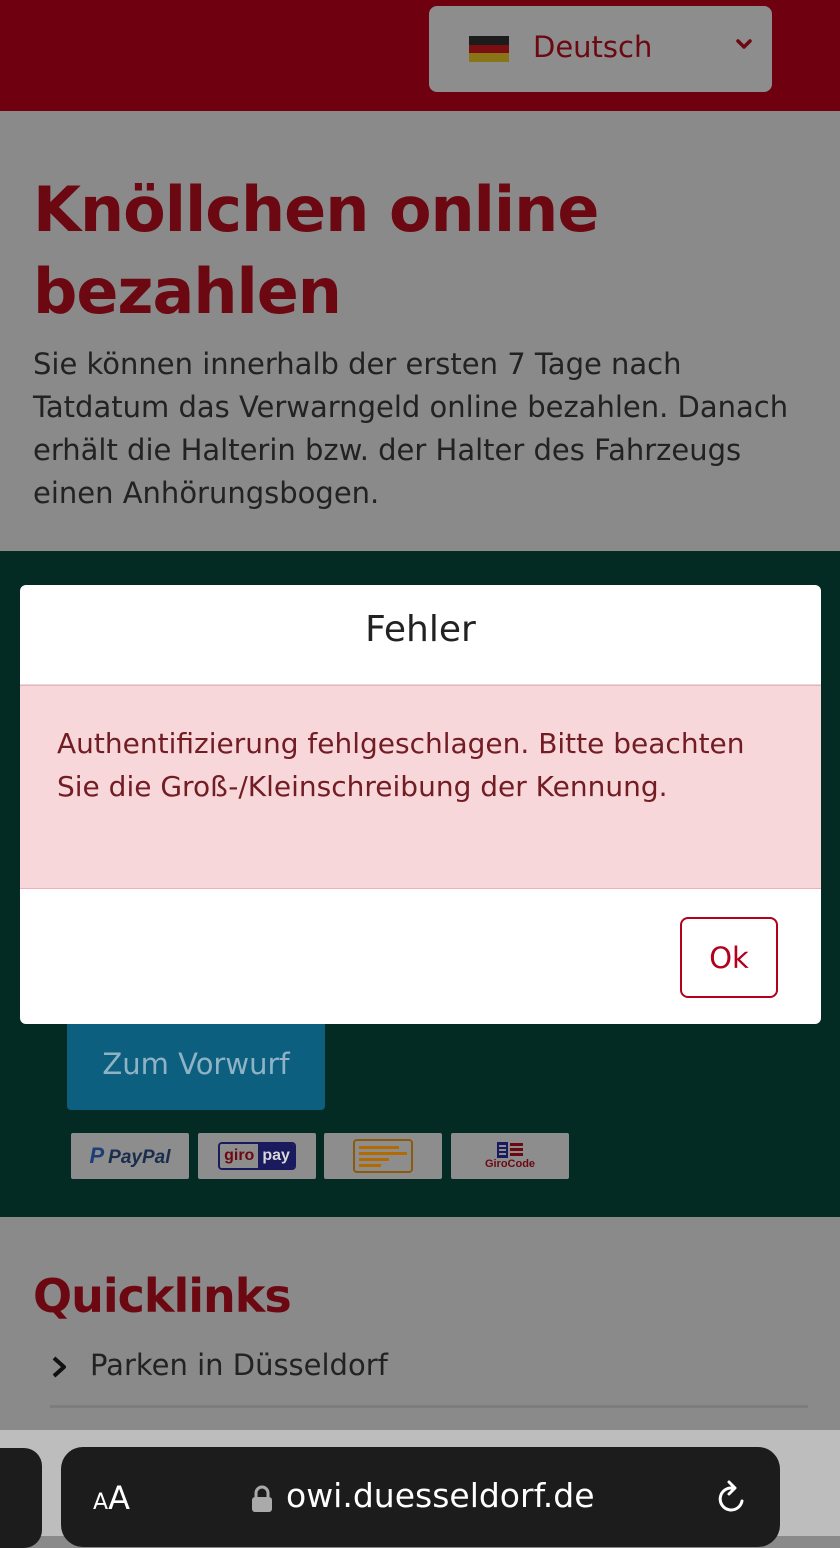  Describe the element at coordinates (729, 957) in the screenshot. I see `ok-button: Ok` at that location.